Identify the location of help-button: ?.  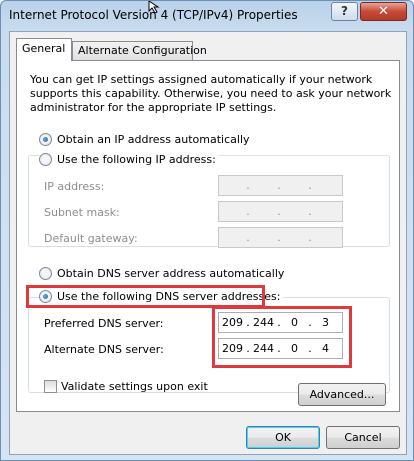
(344, 11).